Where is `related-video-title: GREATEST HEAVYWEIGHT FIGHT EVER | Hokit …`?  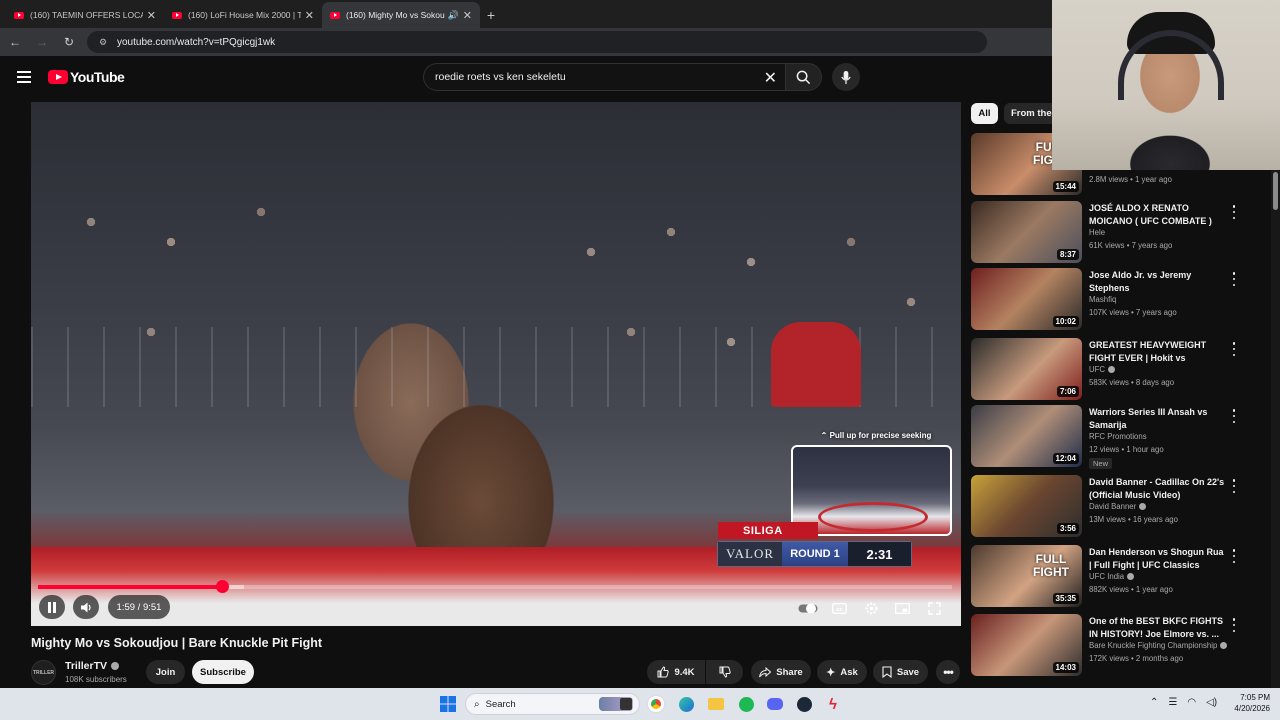 related-video-title: GREATEST HEAVYWEIGHT FIGHT EVER | Hokit … is located at coordinates (1158, 352).